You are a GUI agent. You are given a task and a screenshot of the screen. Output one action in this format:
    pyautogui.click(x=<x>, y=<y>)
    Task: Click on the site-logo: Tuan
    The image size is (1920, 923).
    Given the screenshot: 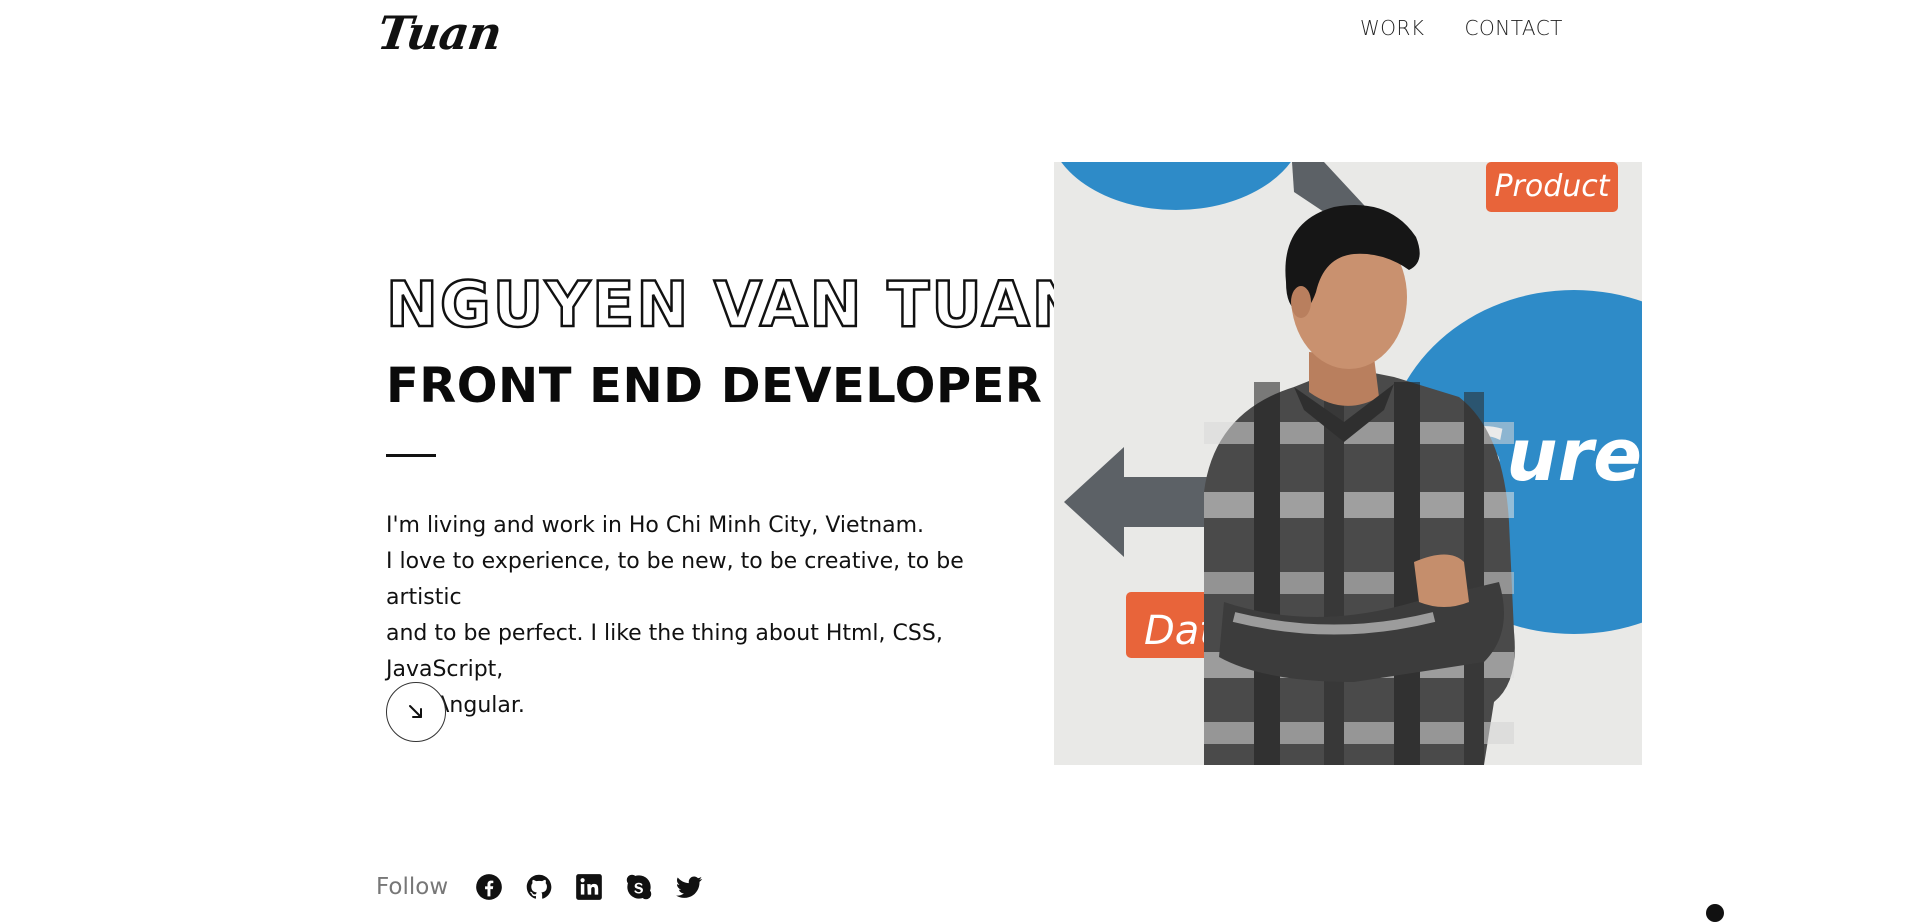 What is the action you would take?
    pyautogui.click(x=439, y=33)
    